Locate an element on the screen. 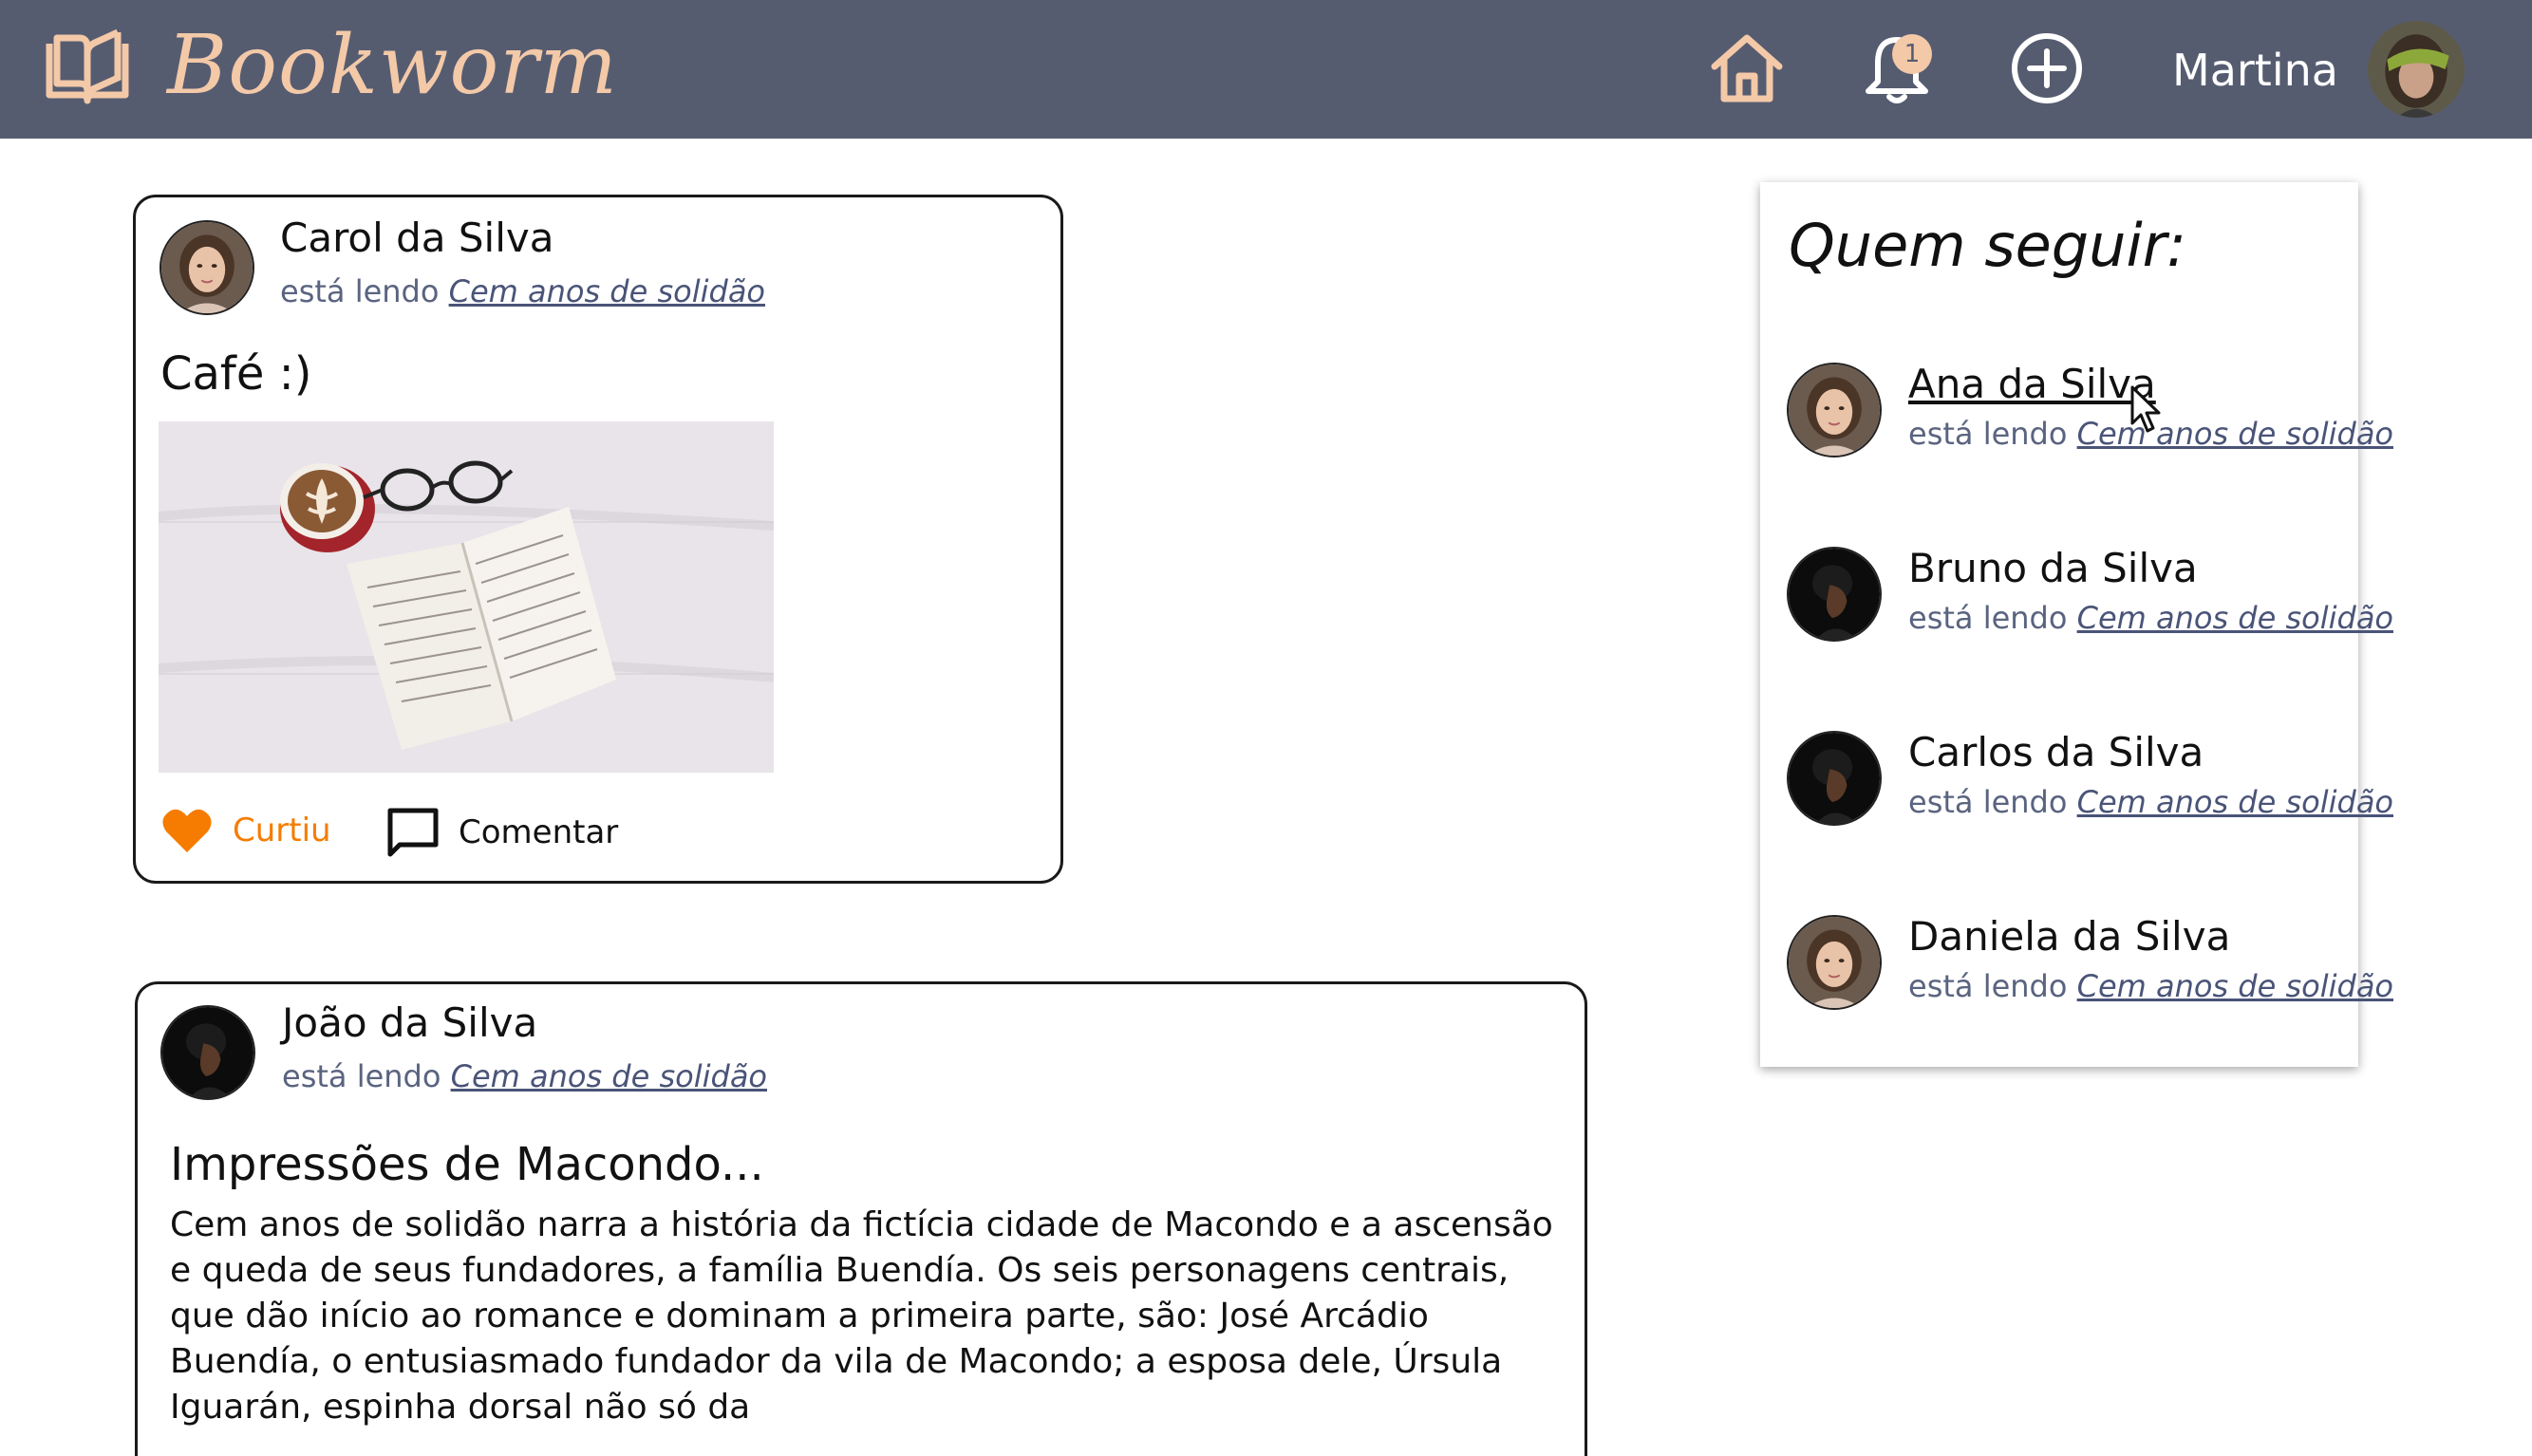 This screenshot has width=2532, height=1456. open-book-icon is located at coordinates (87, 66).